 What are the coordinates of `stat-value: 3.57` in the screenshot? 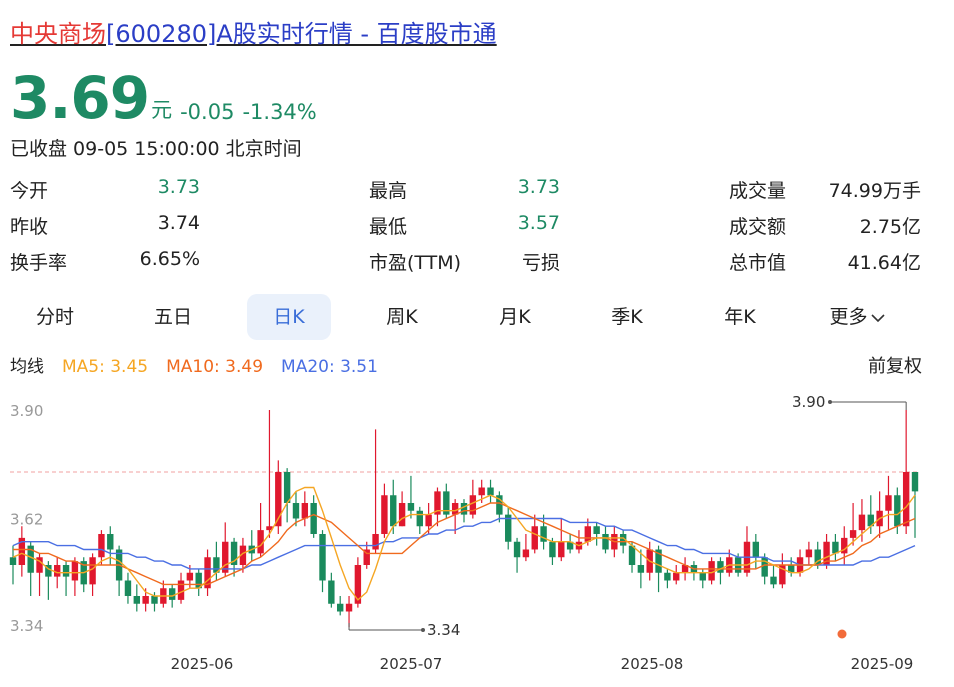 It's located at (538, 223).